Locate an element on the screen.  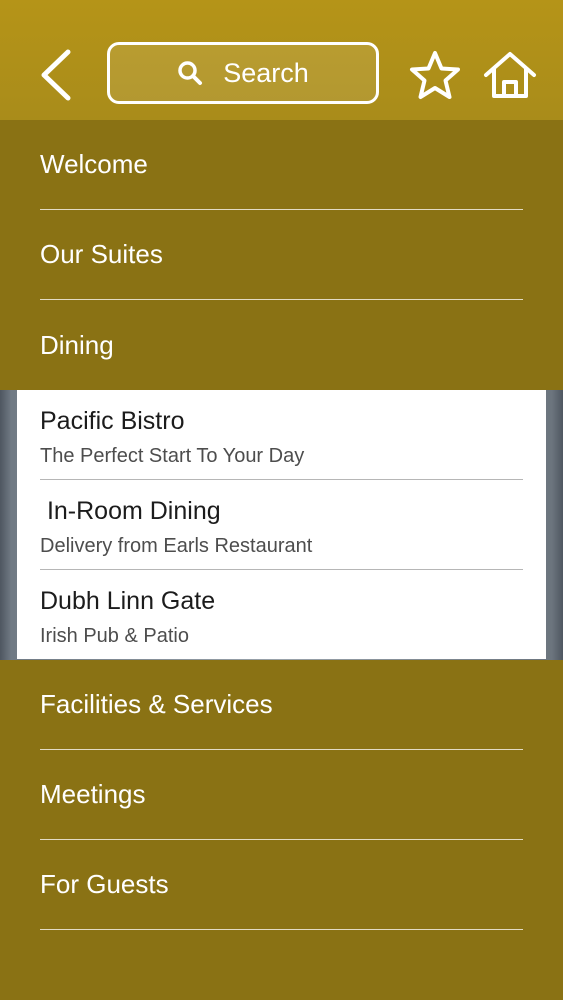
back-button is located at coordinates (58, 75).